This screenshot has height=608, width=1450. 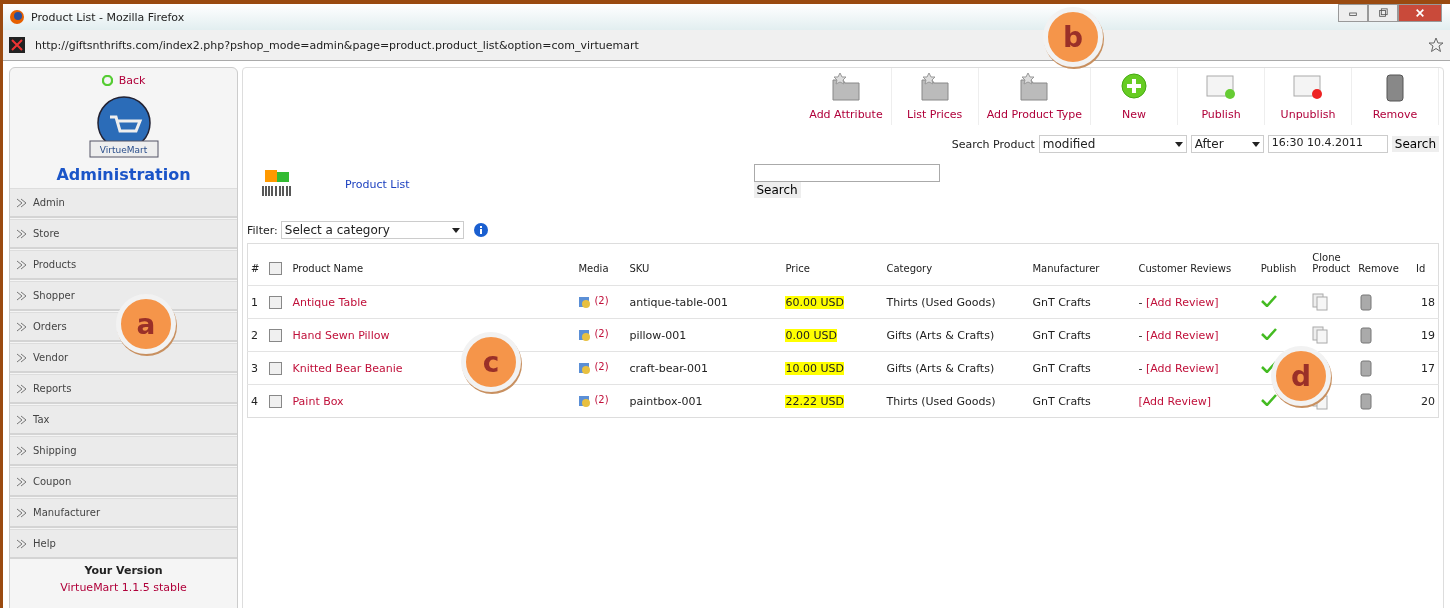 I want to click on id-cell: 20, so click(x=1426, y=401).